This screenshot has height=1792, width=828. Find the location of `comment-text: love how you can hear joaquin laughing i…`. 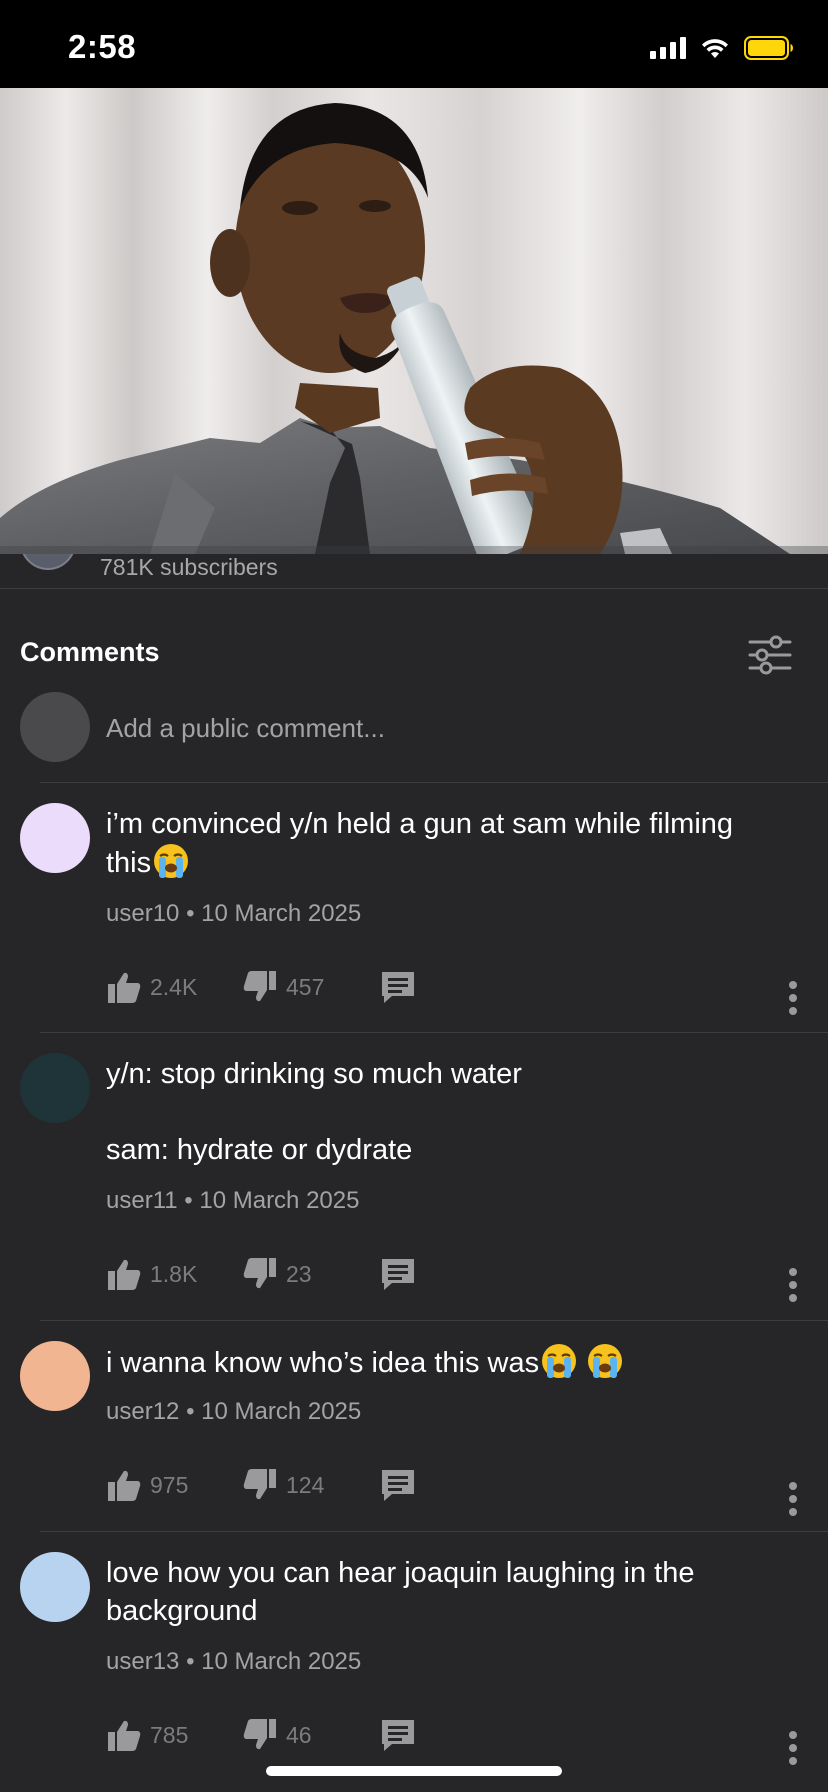

comment-text: love how you can hear joaquin laughing i… is located at coordinates (400, 1592).